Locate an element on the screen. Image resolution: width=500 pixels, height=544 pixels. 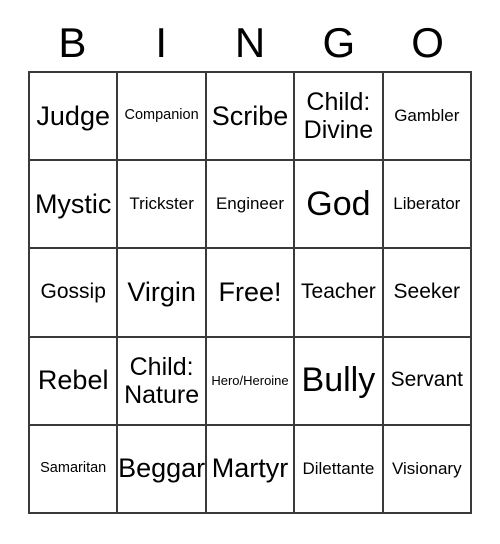
bingo-cell-label: Gambler is located at coordinates (427, 115).